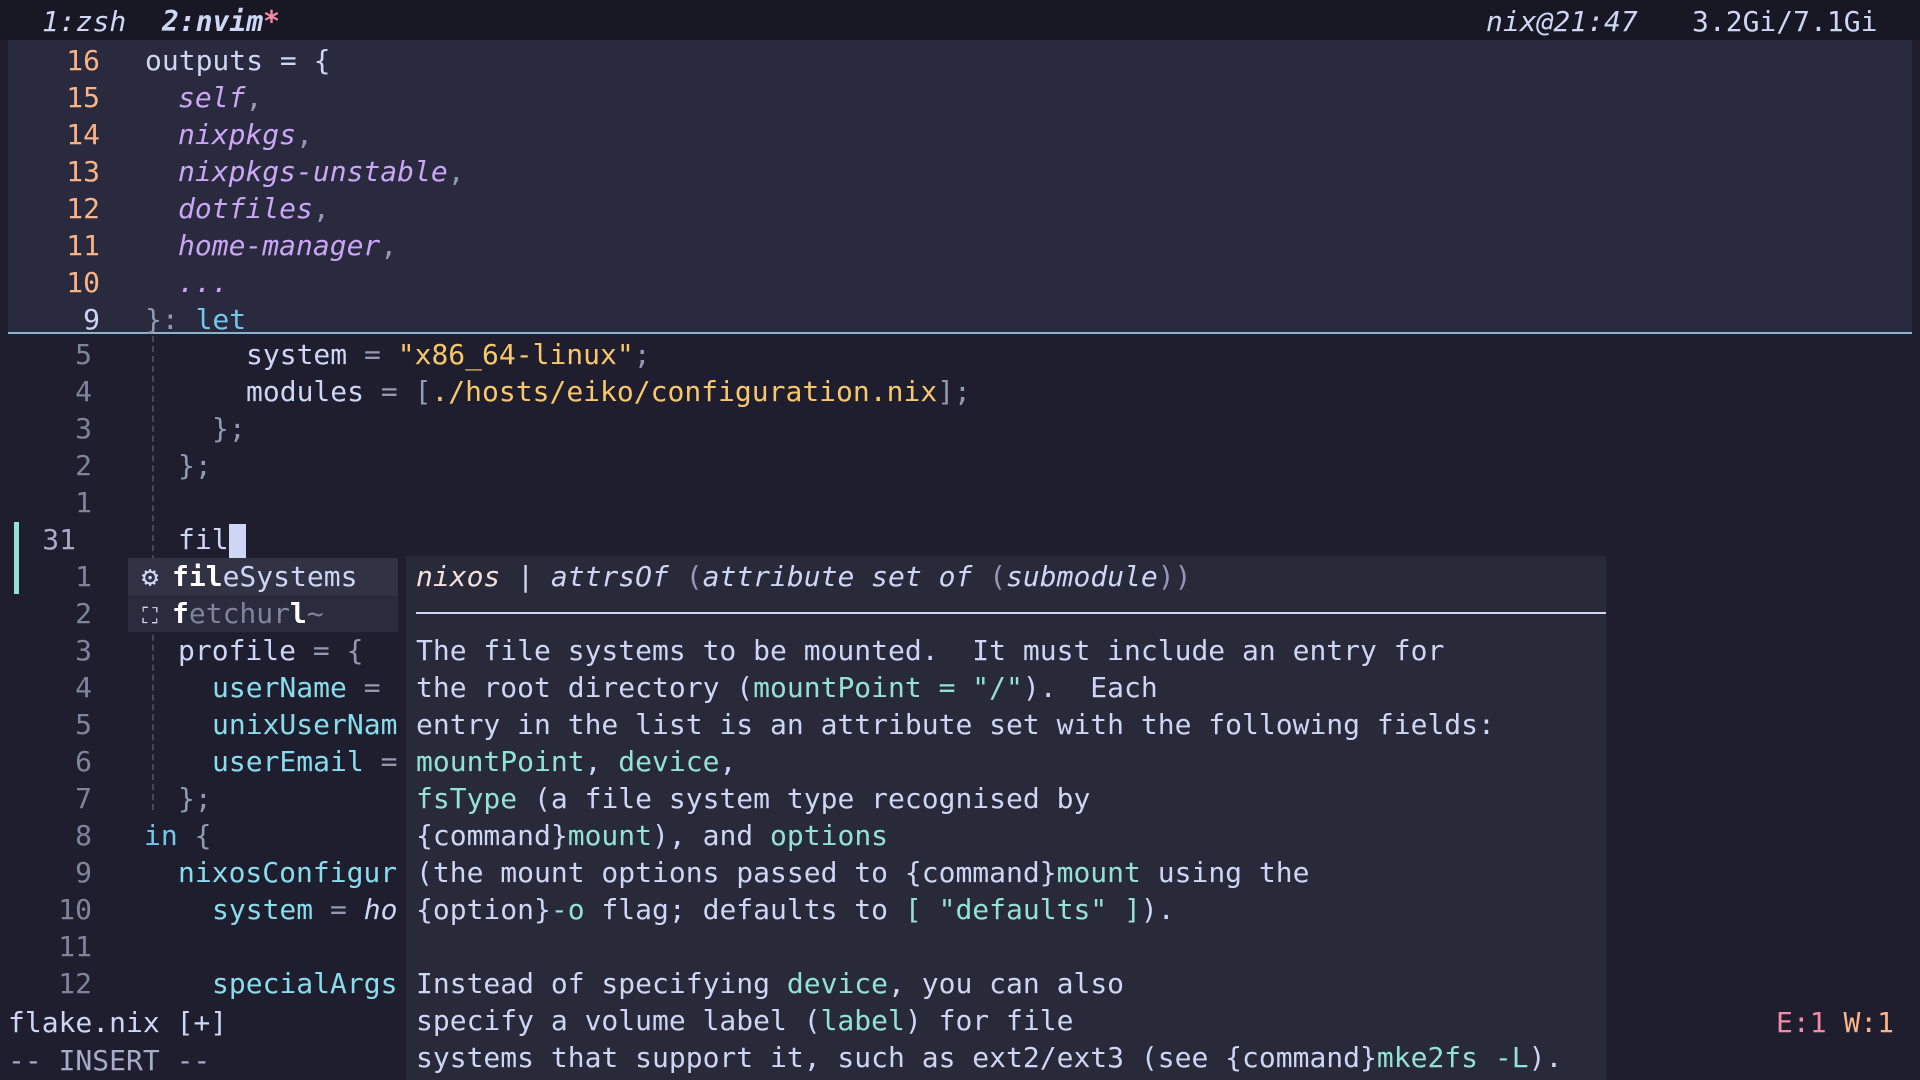 This screenshot has height=1080, width=1920. I want to click on sig-mid: set of, so click(922, 576).